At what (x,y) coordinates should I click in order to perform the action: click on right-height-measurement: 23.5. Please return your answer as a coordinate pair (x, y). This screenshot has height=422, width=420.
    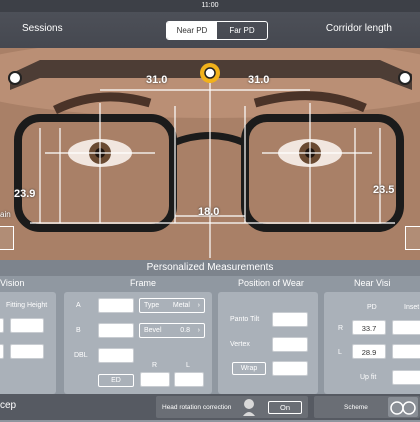
    Looking at the image, I should click on (384, 190).